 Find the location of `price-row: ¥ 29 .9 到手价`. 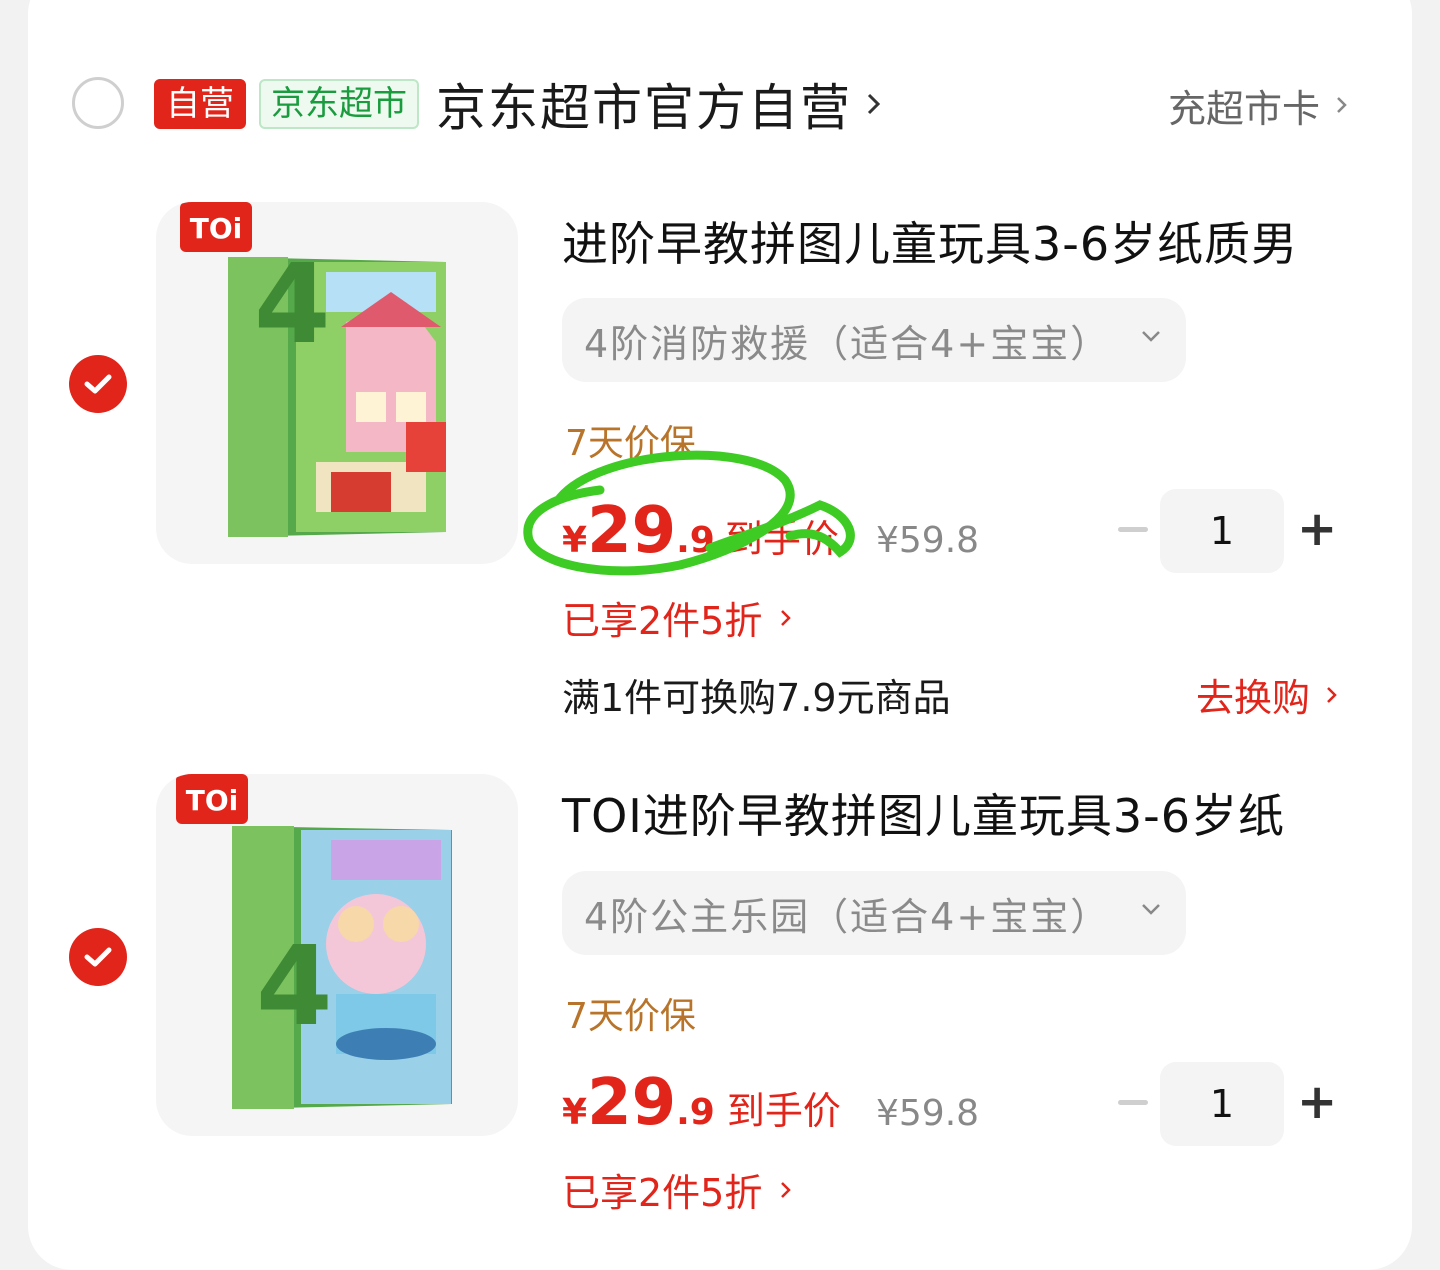

price-row: ¥ 29 .9 到手价 is located at coordinates (701, 1106).